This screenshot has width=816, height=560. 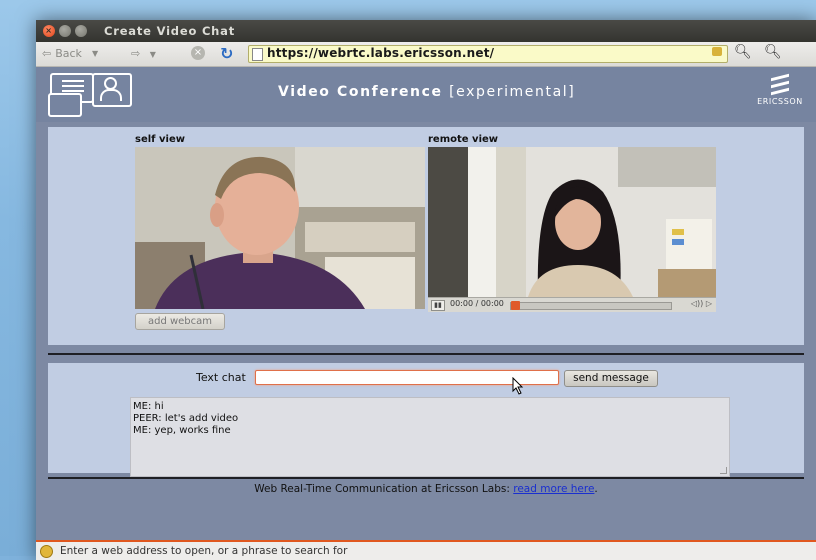 I want to click on forward-arrow-icon: ⇨, so click(x=136, y=53).